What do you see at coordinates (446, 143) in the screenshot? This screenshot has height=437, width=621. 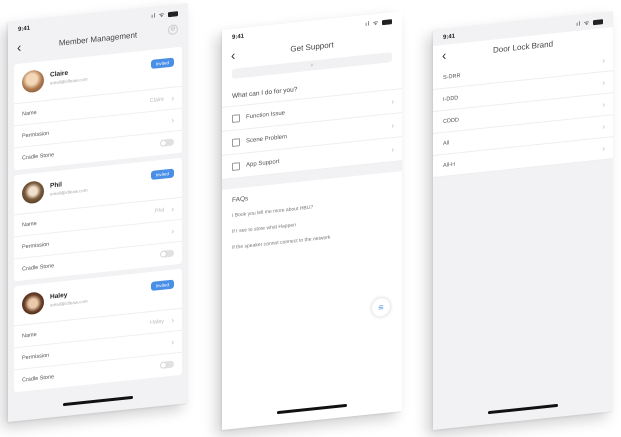 I see `brand-label: All` at bounding box center [446, 143].